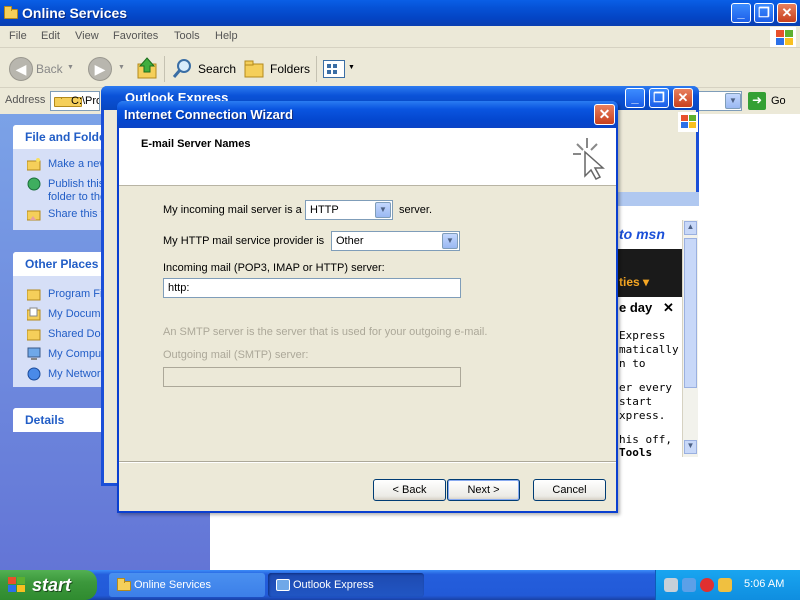  What do you see at coordinates (671, 585) in the screenshot?
I see `network-tray-icon` at bounding box center [671, 585].